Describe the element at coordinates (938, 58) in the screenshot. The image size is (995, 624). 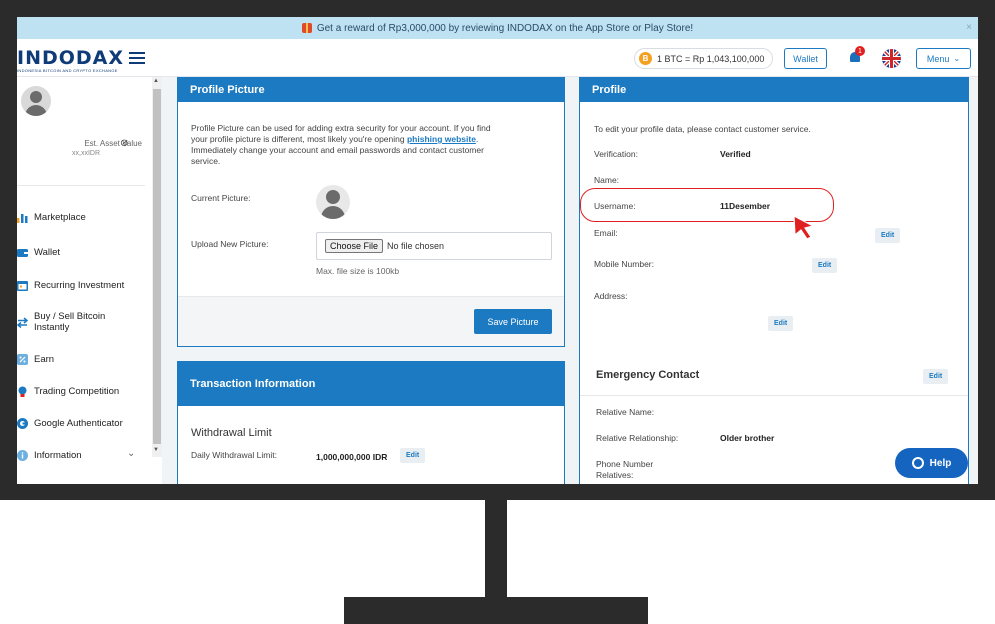
I see `menu-label: Menu` at that location.